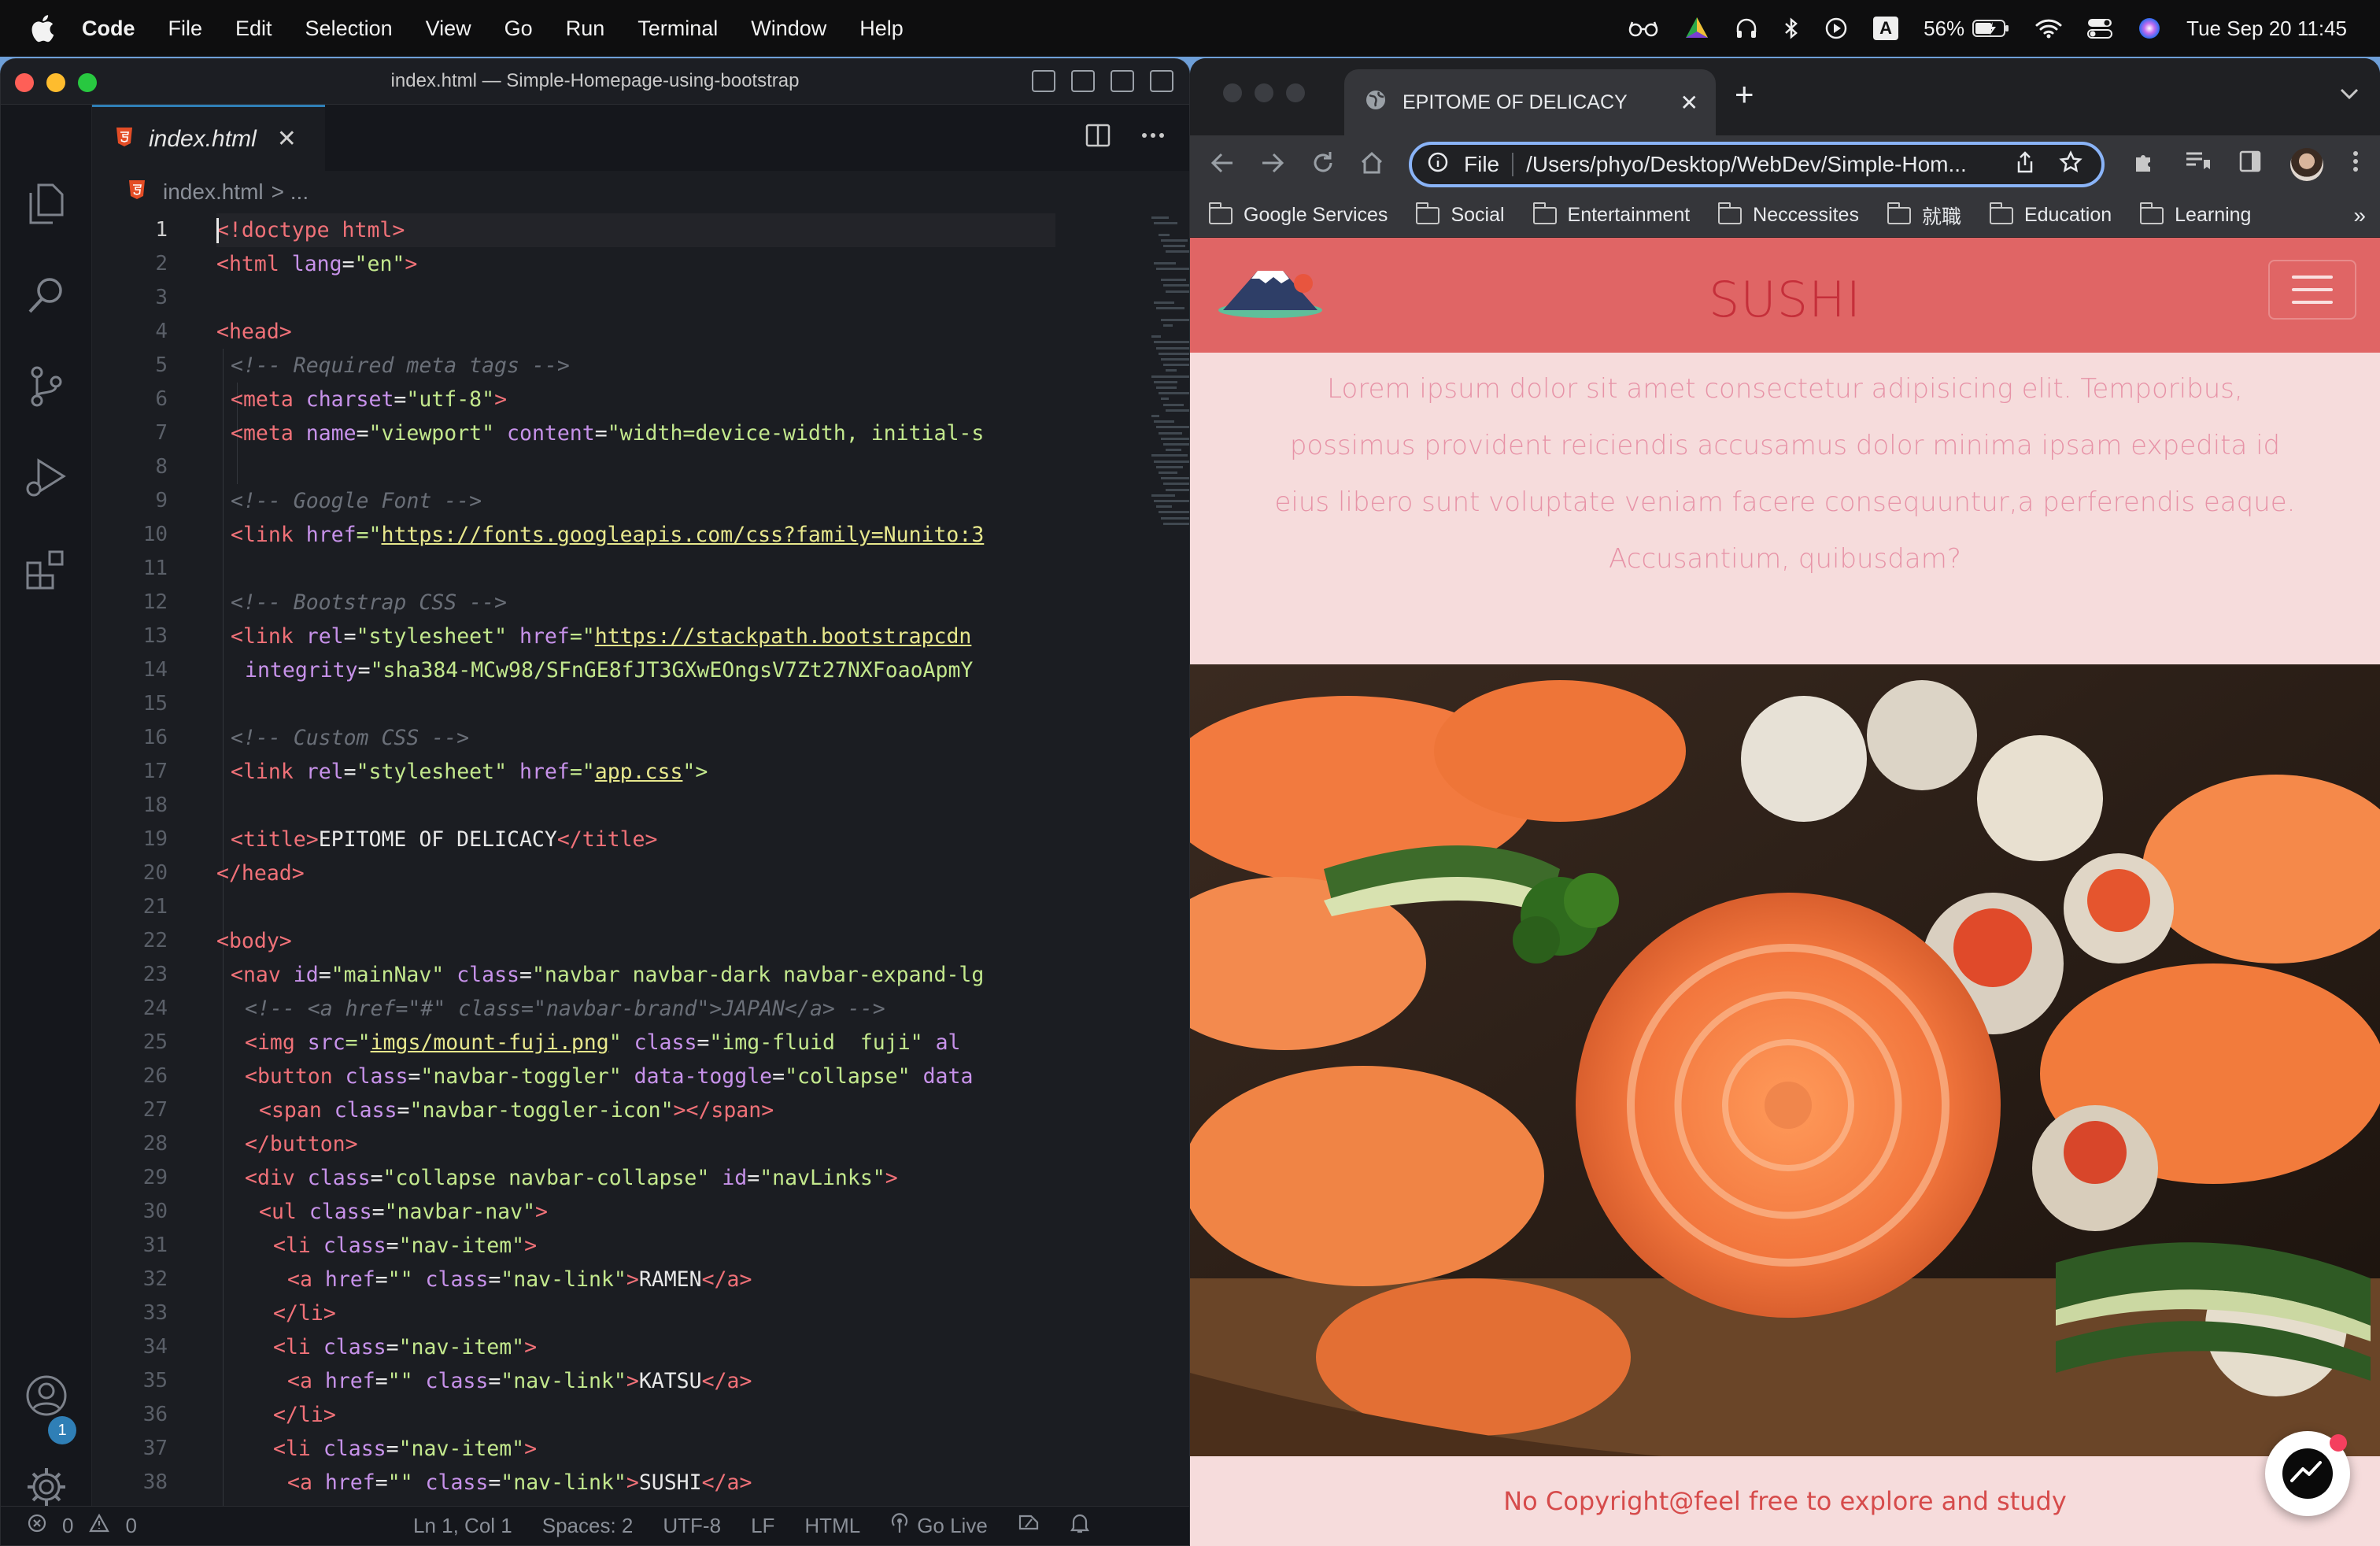  I want to click on bookmark-folder-entertainment: Entertainment, so click(1611, 214).